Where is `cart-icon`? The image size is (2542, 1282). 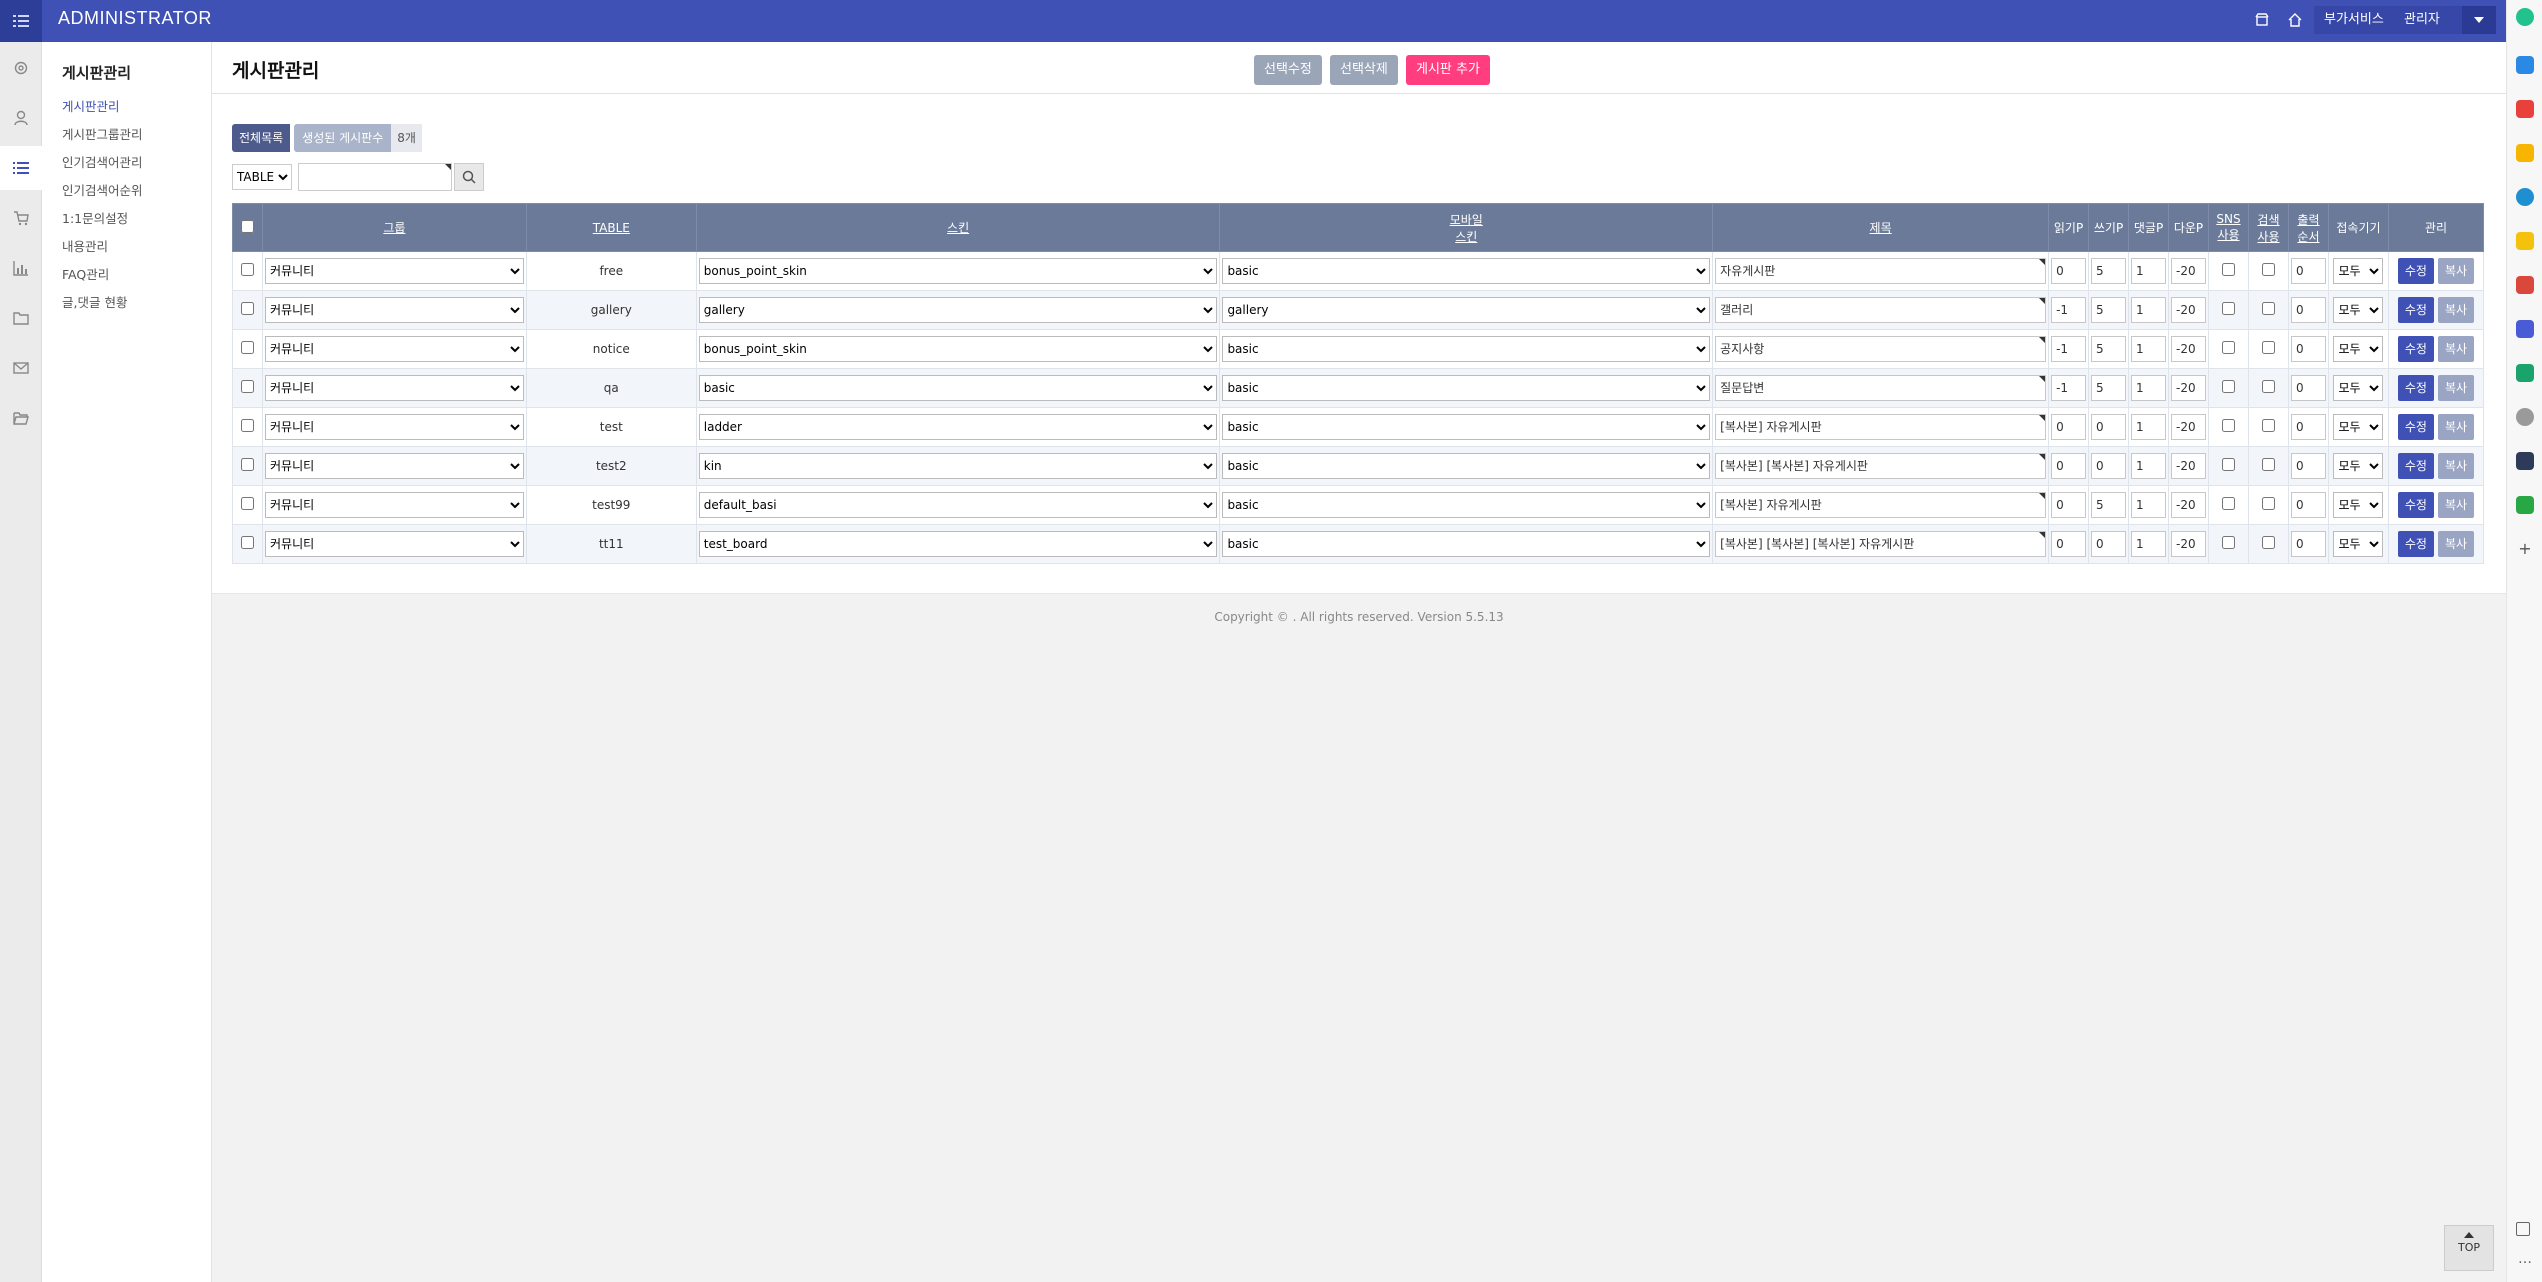 cart-icon is located at coordinates (21, 218).